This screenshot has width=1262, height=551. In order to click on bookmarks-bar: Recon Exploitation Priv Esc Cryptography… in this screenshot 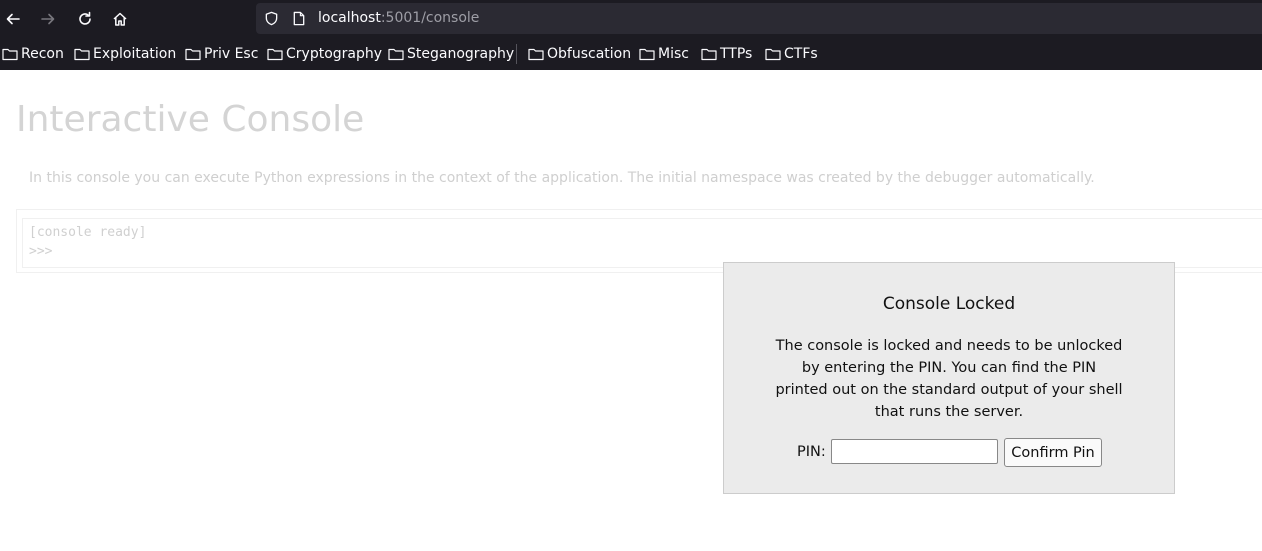, I will do `click(631, 54)`.